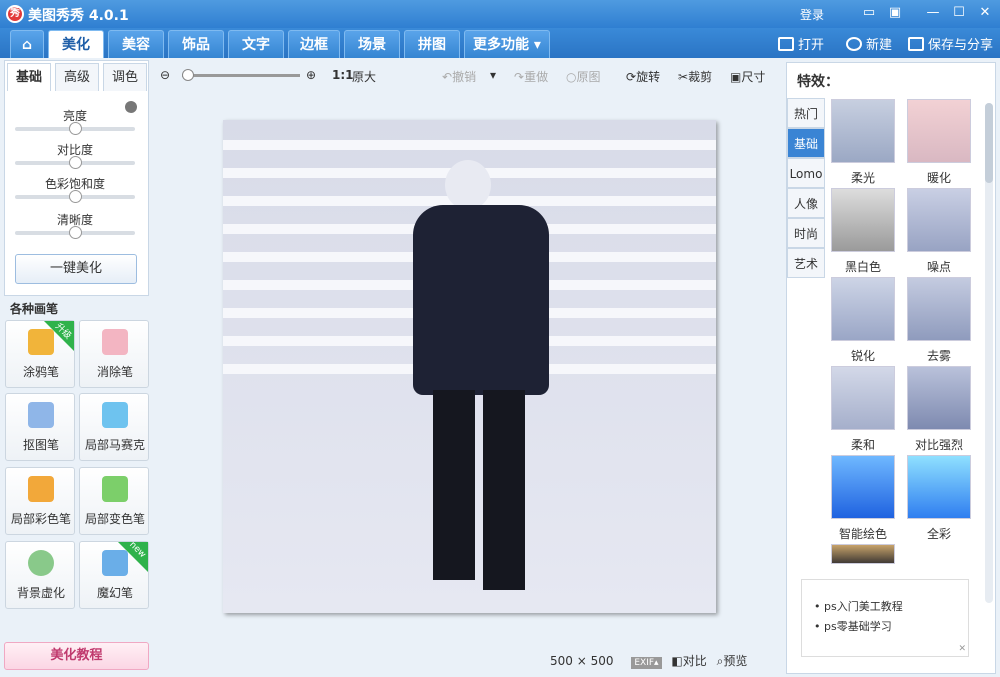 The image size is (1000, 677). Describe the element at coordinates (76, 656) in the screenshot. I see `tutorial-button: 美化教程` at that location.